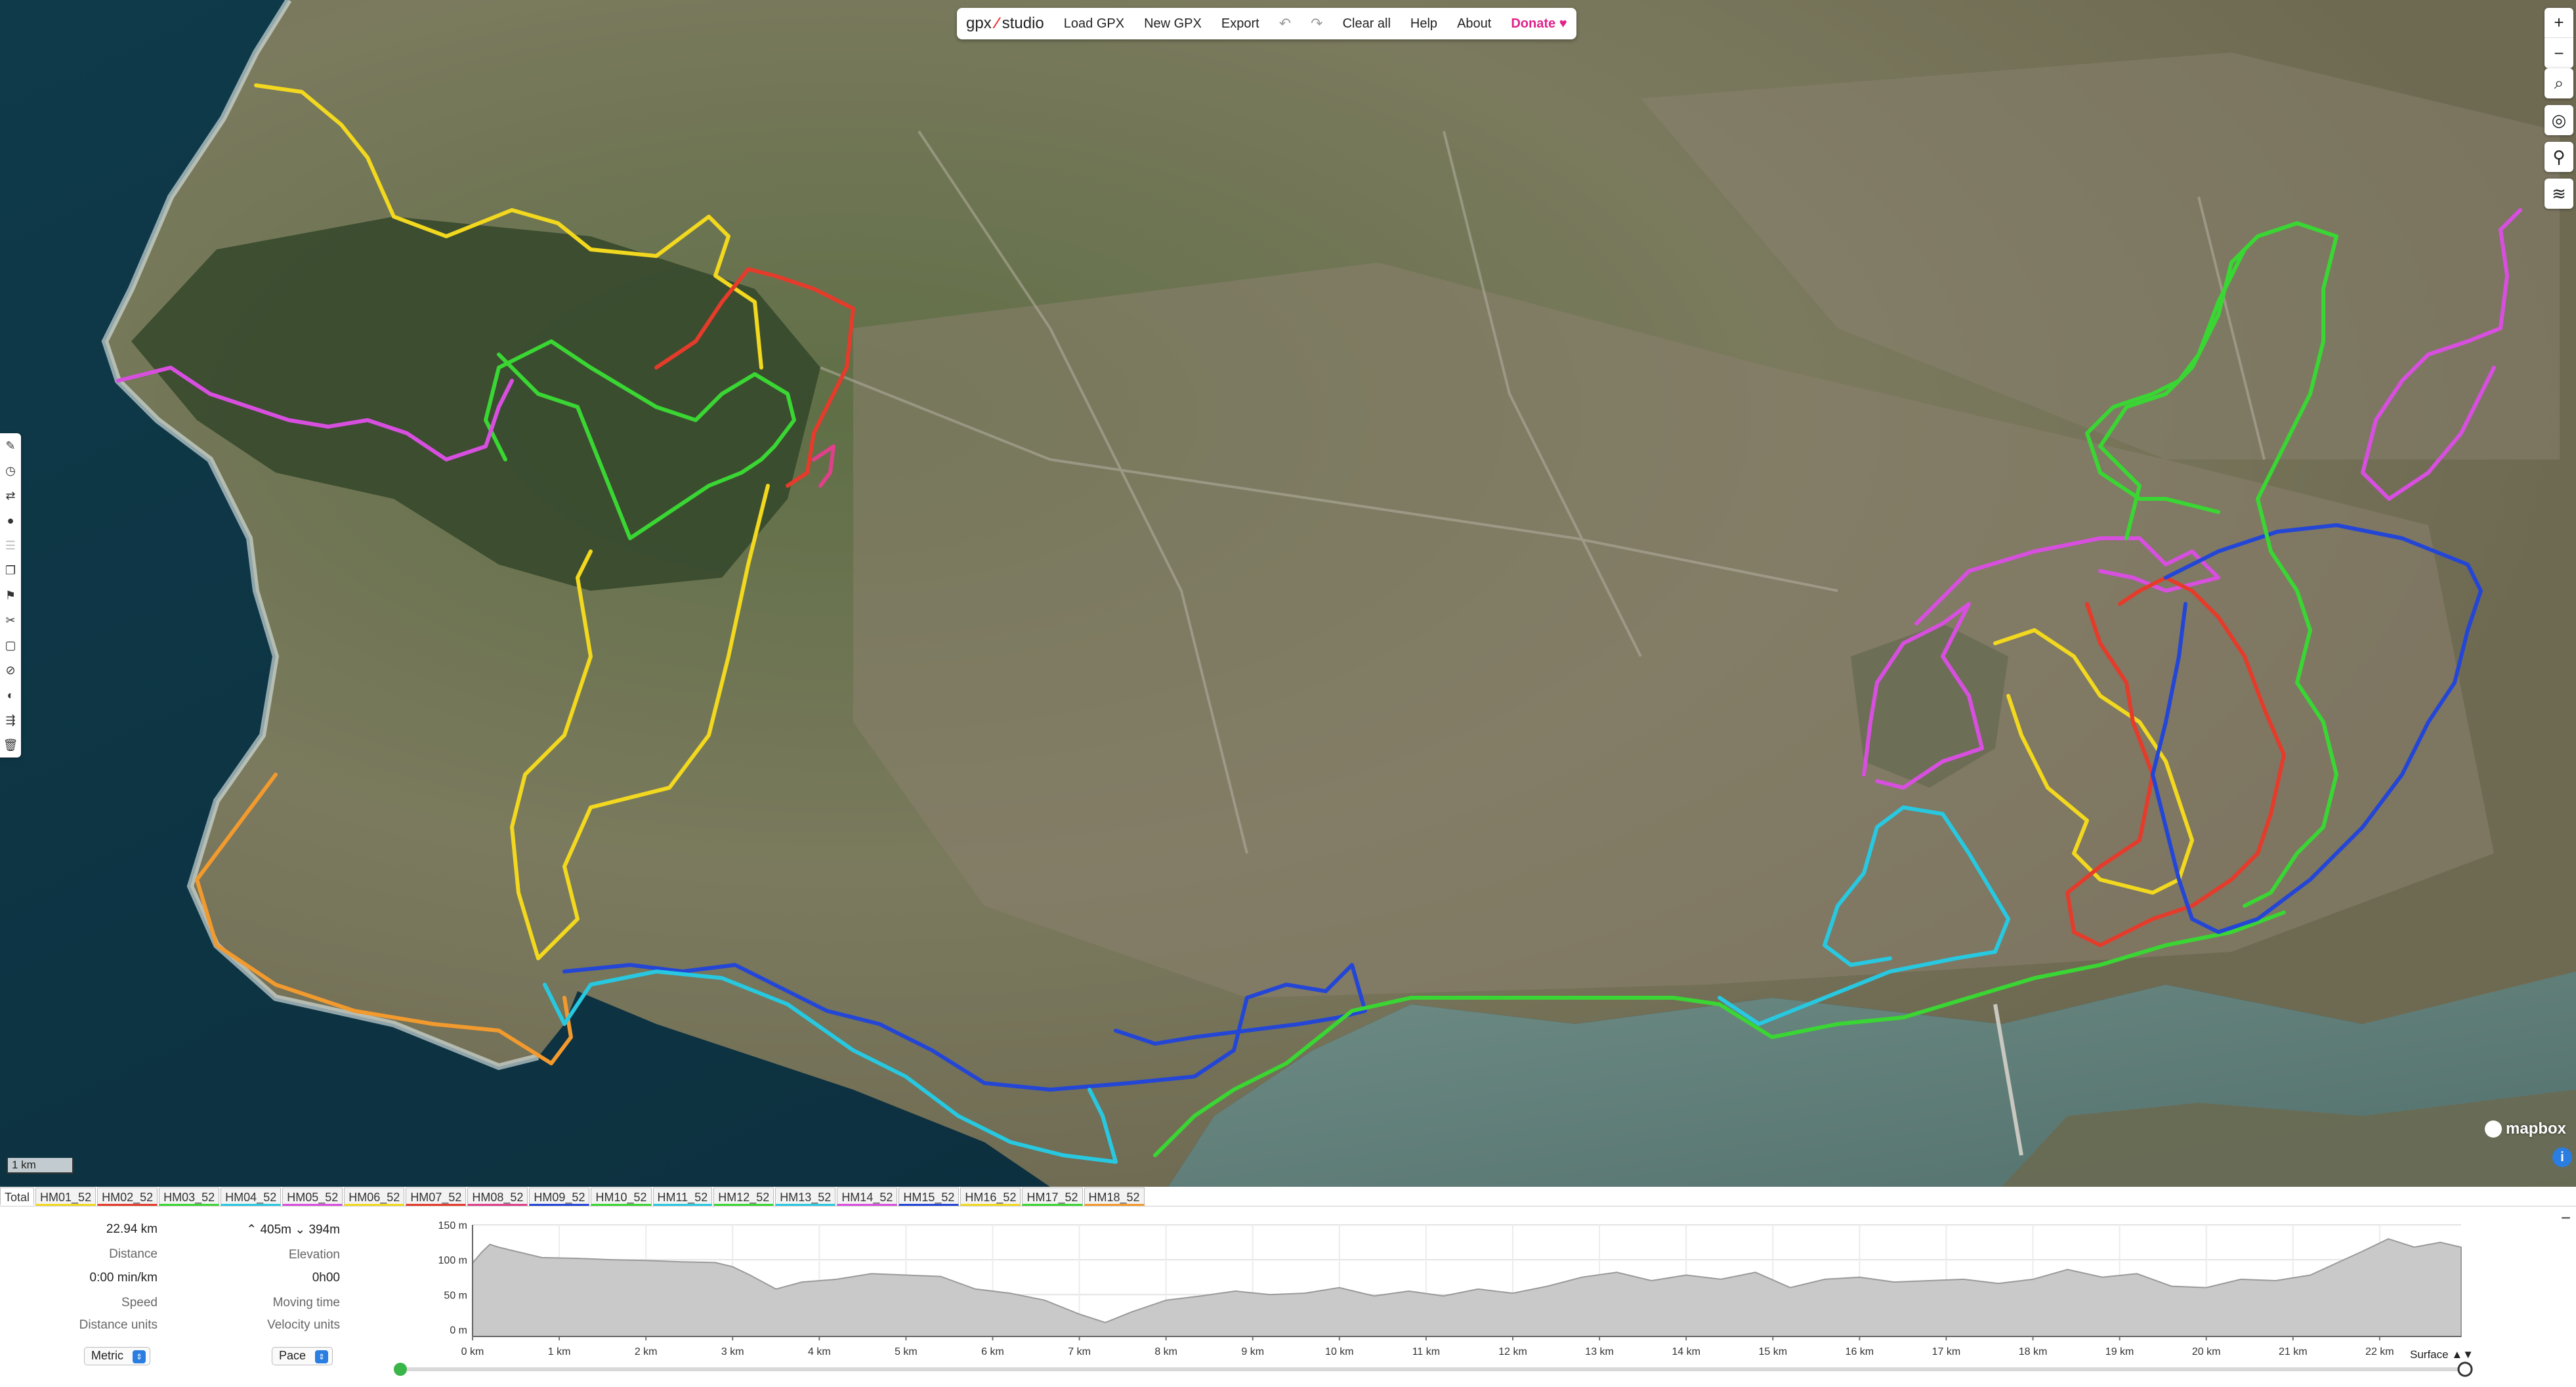 Image resolution: width=2576 pixels, height=1387 pixels. I want to click on range-slider-start-handle, so click(400, 1369).